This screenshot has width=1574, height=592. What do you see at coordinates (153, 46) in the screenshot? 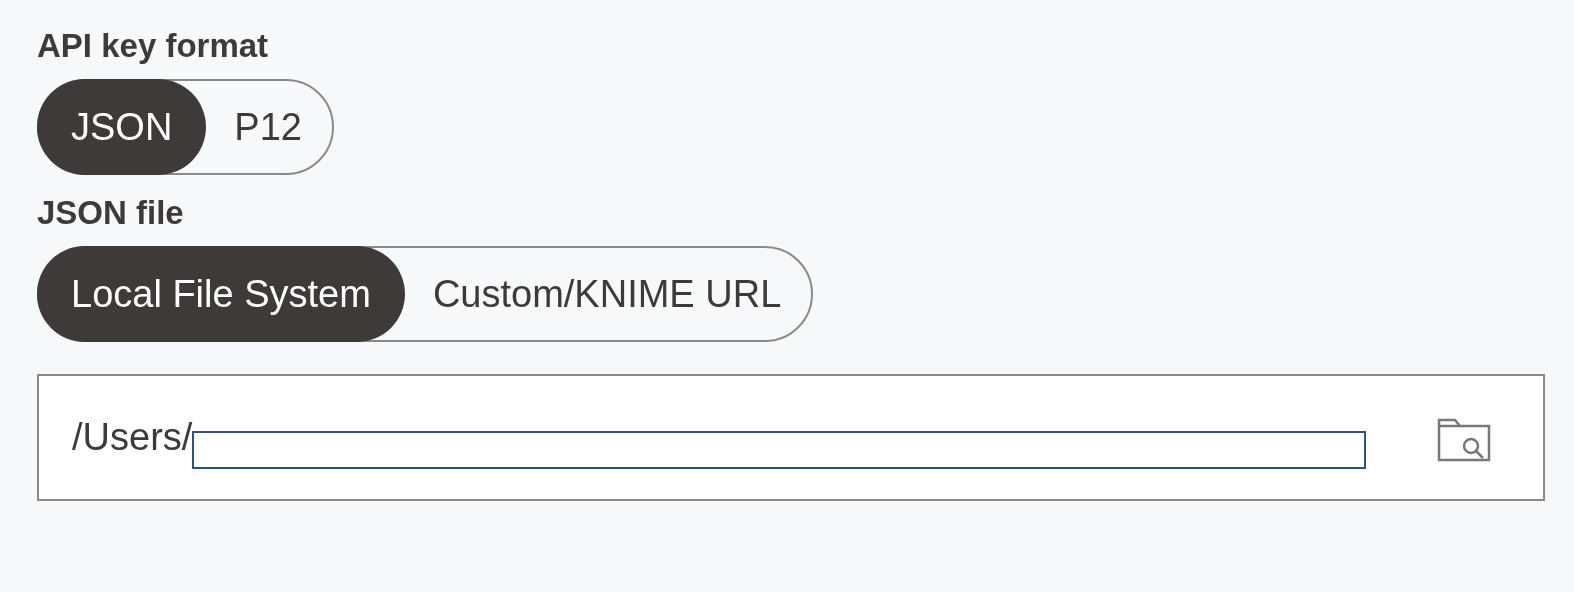
I see `section-label: API key format` at bounding box center [153, 46].